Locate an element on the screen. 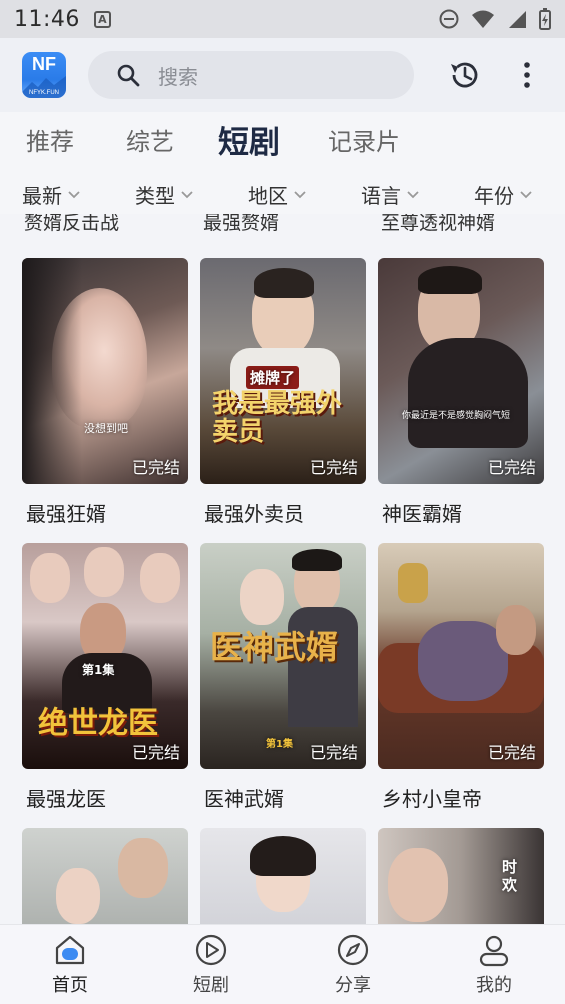 This screenshot has height=1004, width=565. home-icon is located at coordinates (70, 950).